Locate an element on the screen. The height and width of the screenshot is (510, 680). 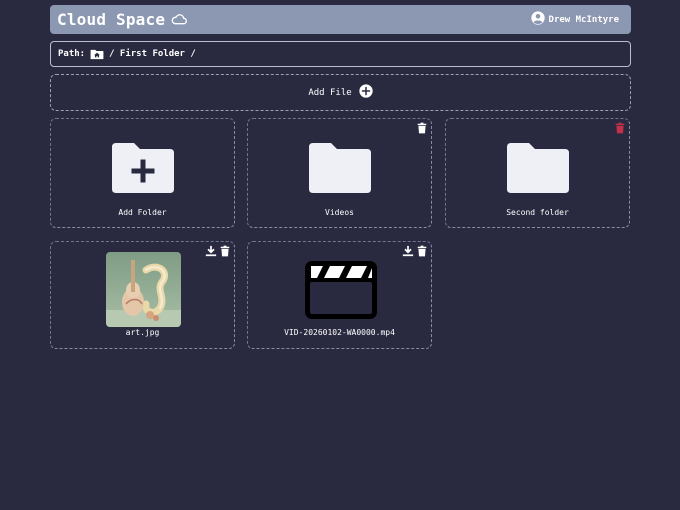
add-file-label: Add File is located at coordinates (330, 92).